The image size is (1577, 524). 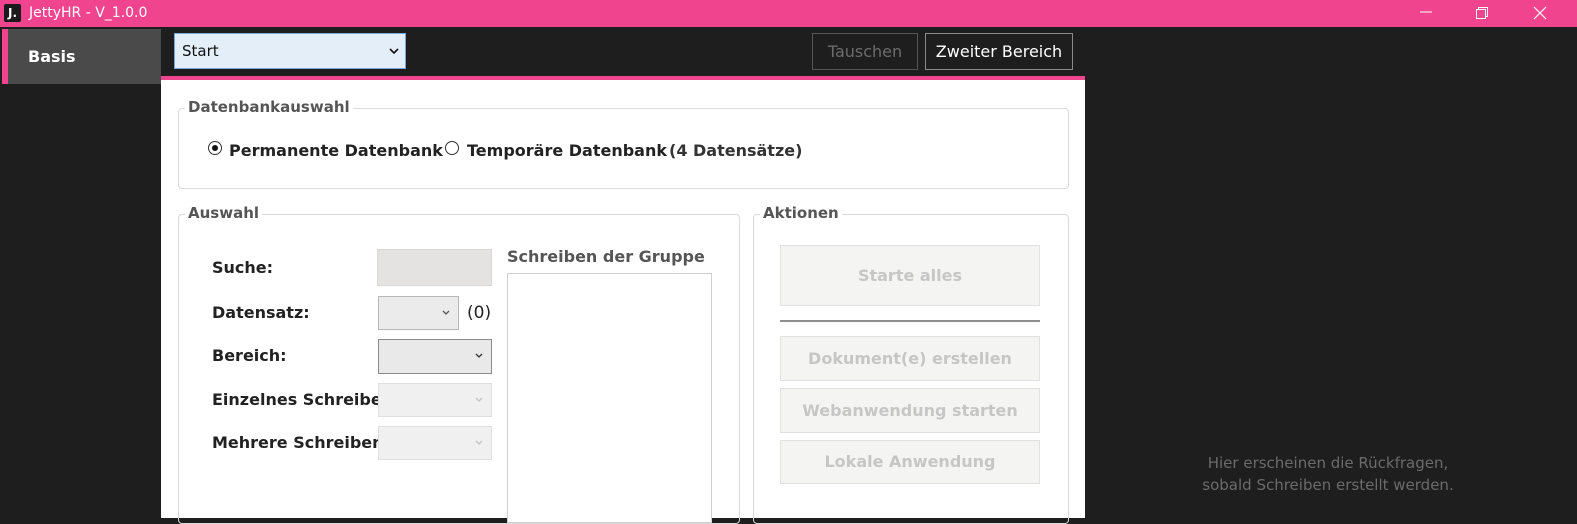 I want to click on minimize-icon, so click(x=1426, y=12).